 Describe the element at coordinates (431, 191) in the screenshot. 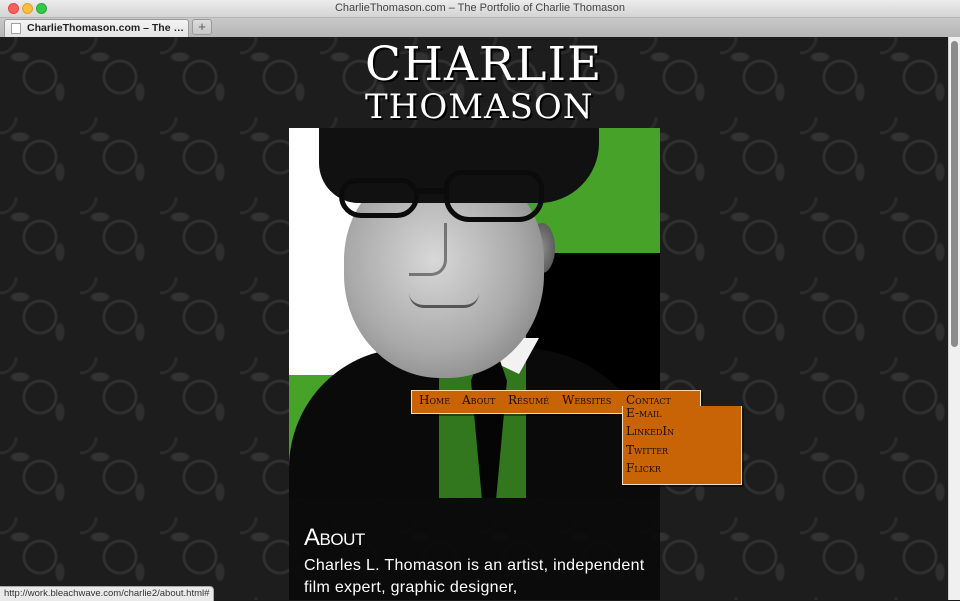

I see `glasses-bridge` at that location.